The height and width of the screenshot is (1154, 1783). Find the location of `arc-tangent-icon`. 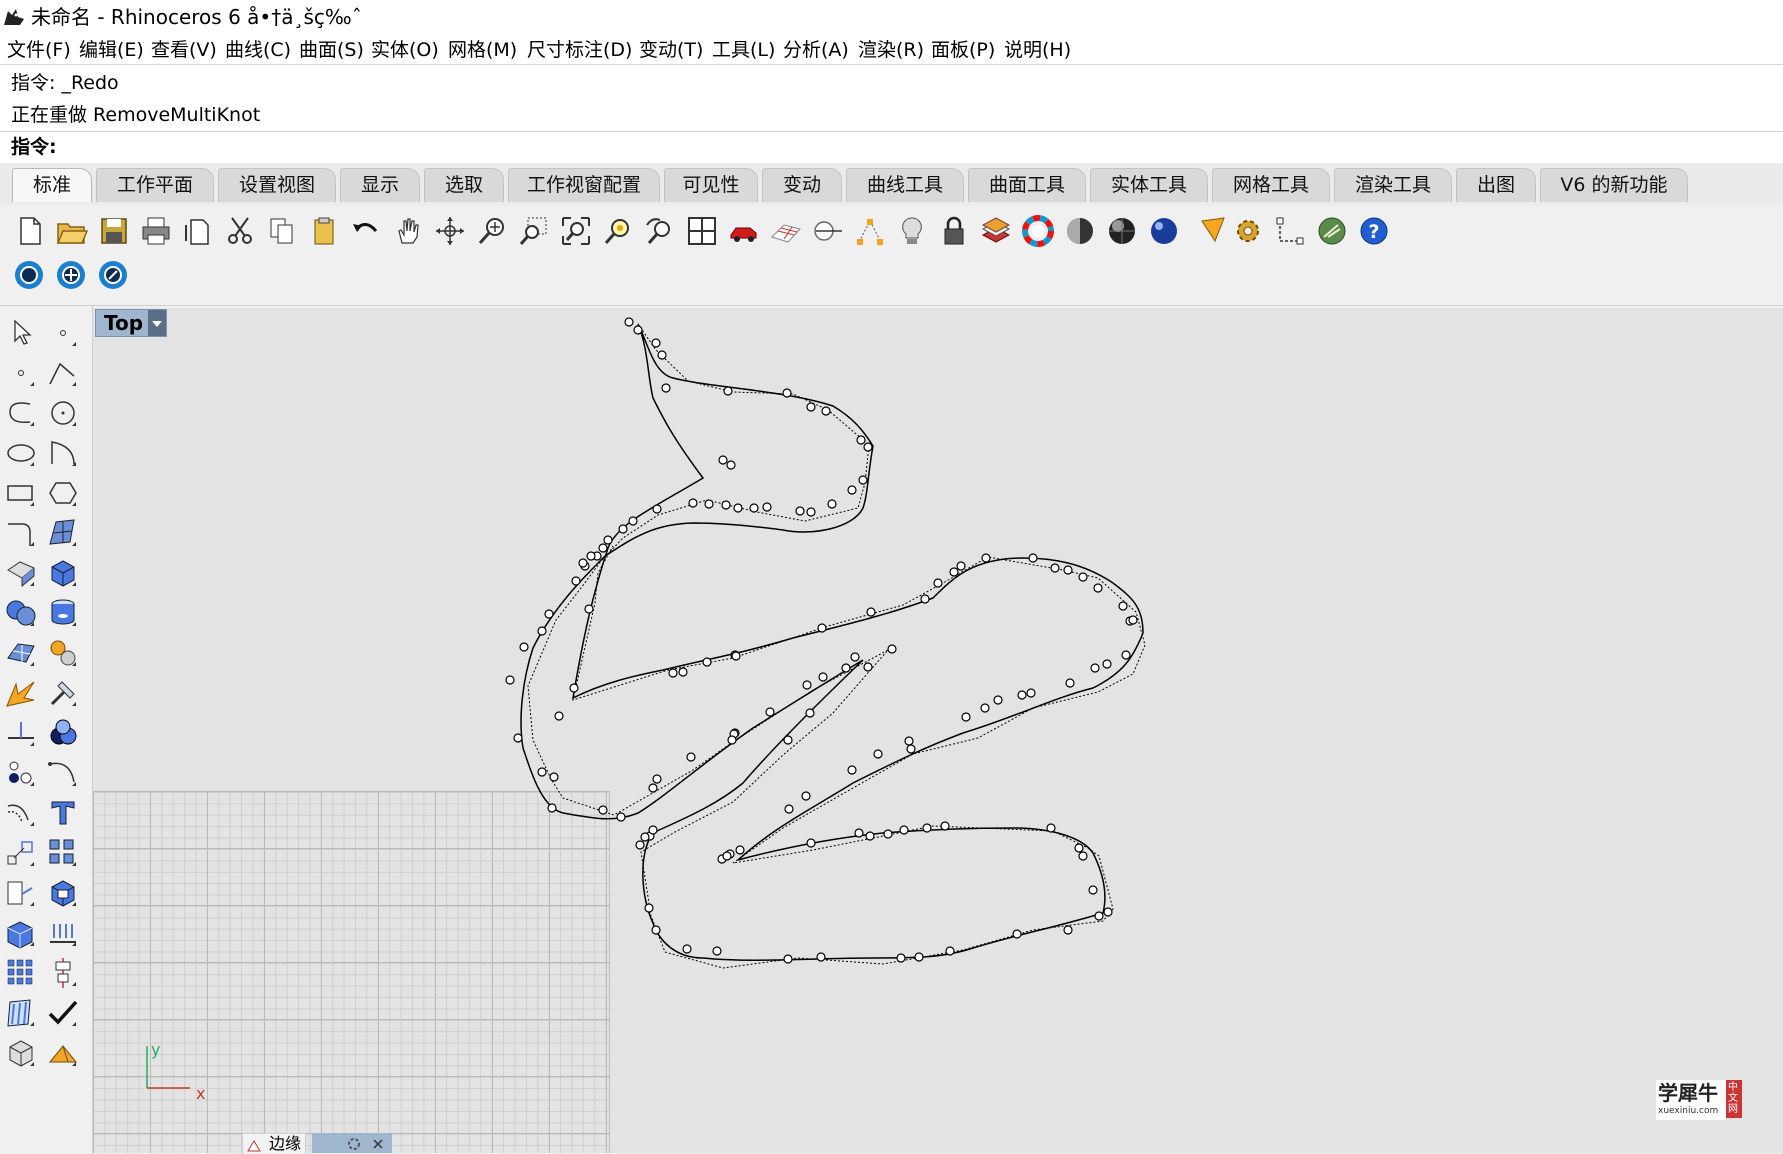

arc-tangent-icon is located at coordinates (63, 773).